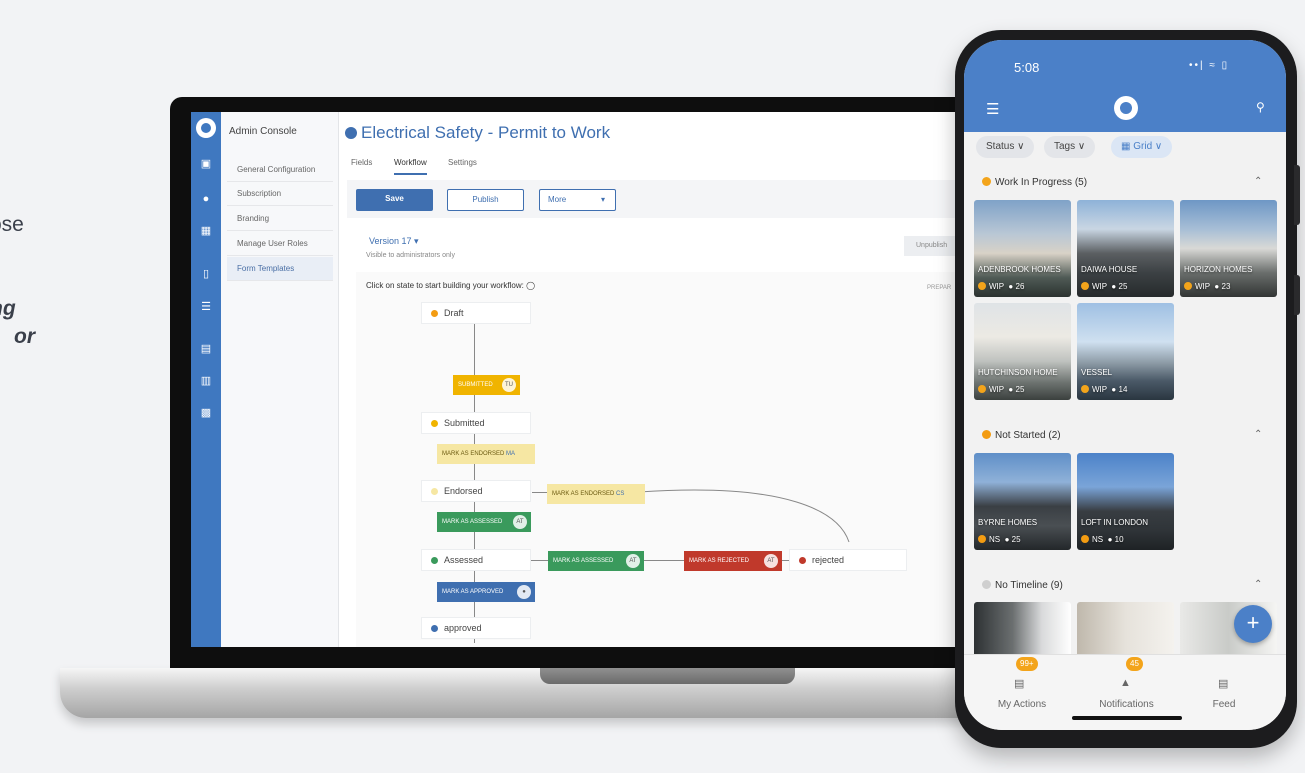 Image resolution: width=1305 pixels, height=773 pixels. Describe the element at coordinates (462, 162) in the screenshot. I see `tab-settings: Settings` at that location.